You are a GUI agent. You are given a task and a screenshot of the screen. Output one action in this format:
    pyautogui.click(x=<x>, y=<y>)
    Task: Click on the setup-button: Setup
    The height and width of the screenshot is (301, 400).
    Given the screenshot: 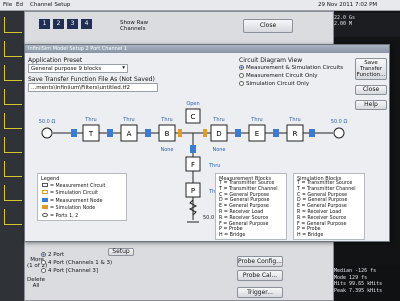 What is the action you would take?
    pyautogui.click(x=121, y=252)
    